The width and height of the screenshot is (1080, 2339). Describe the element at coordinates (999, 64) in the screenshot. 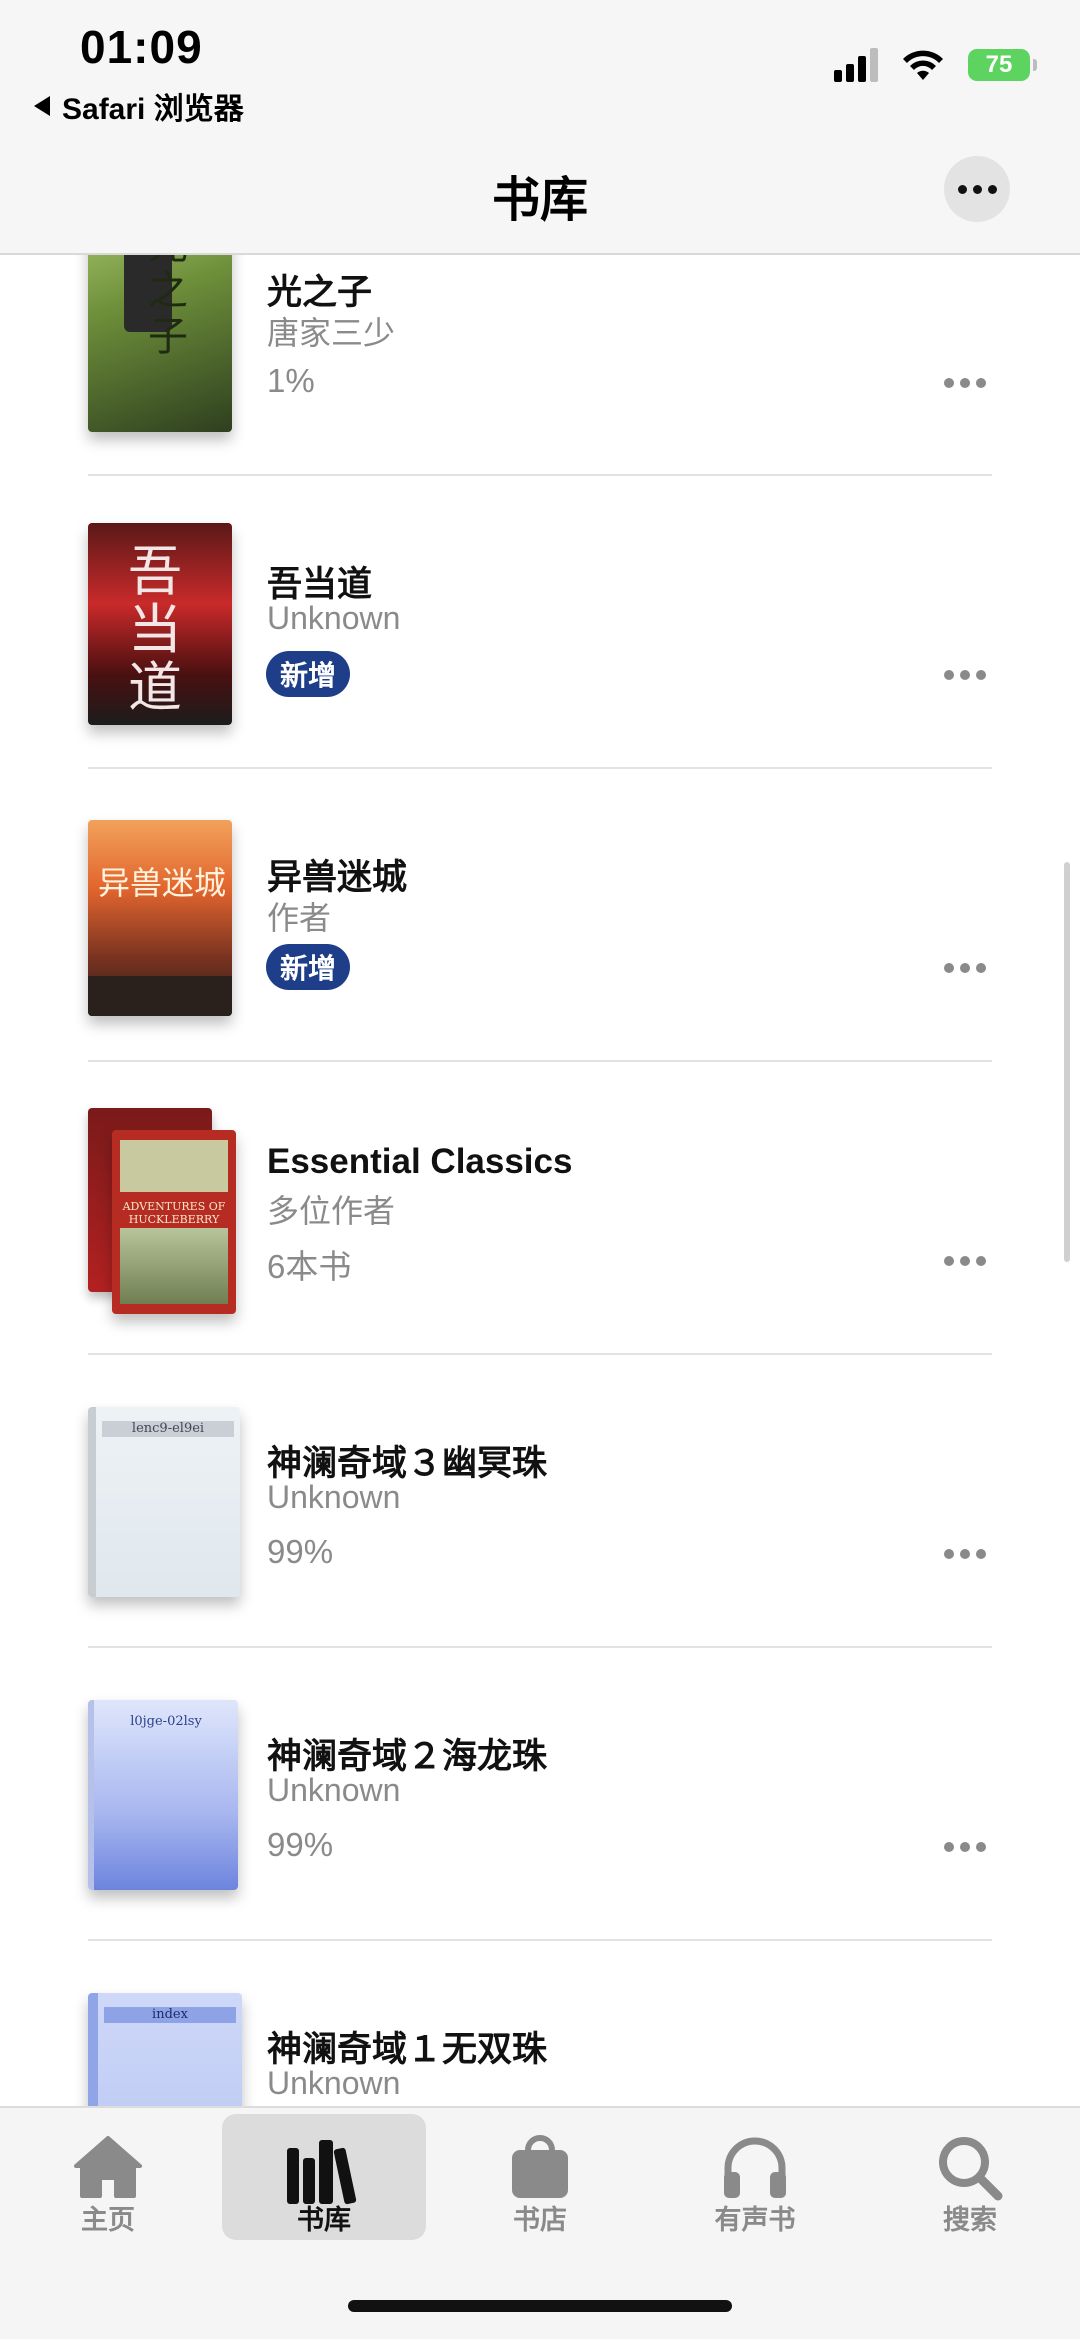

I see `battery-level: 75` at that location.